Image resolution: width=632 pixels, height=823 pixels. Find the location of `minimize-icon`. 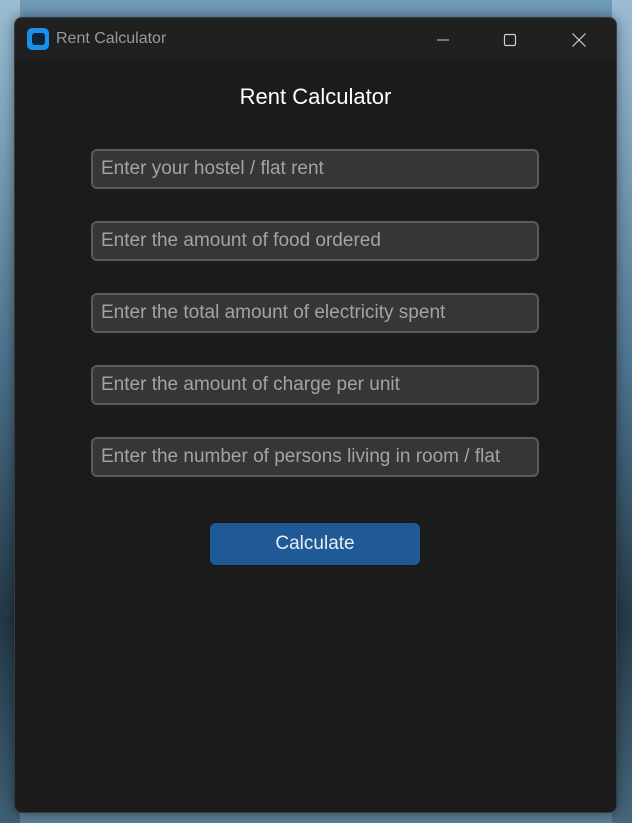

minimize-icon is located at coordinates (443, 39).